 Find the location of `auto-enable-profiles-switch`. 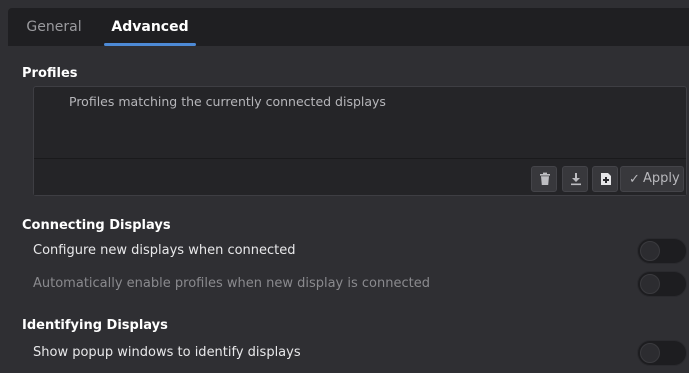

auto-enable-profiles-switch is located at coordinates (662, 284).